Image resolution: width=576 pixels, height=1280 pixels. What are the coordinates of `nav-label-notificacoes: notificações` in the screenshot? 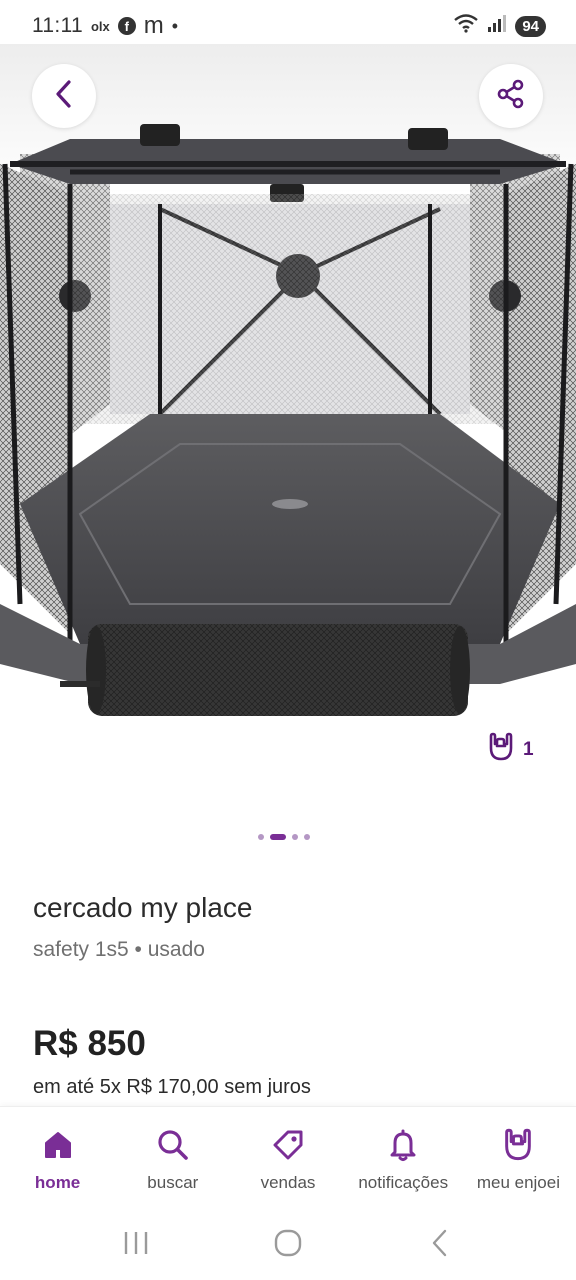 It's located at (403, 1182).